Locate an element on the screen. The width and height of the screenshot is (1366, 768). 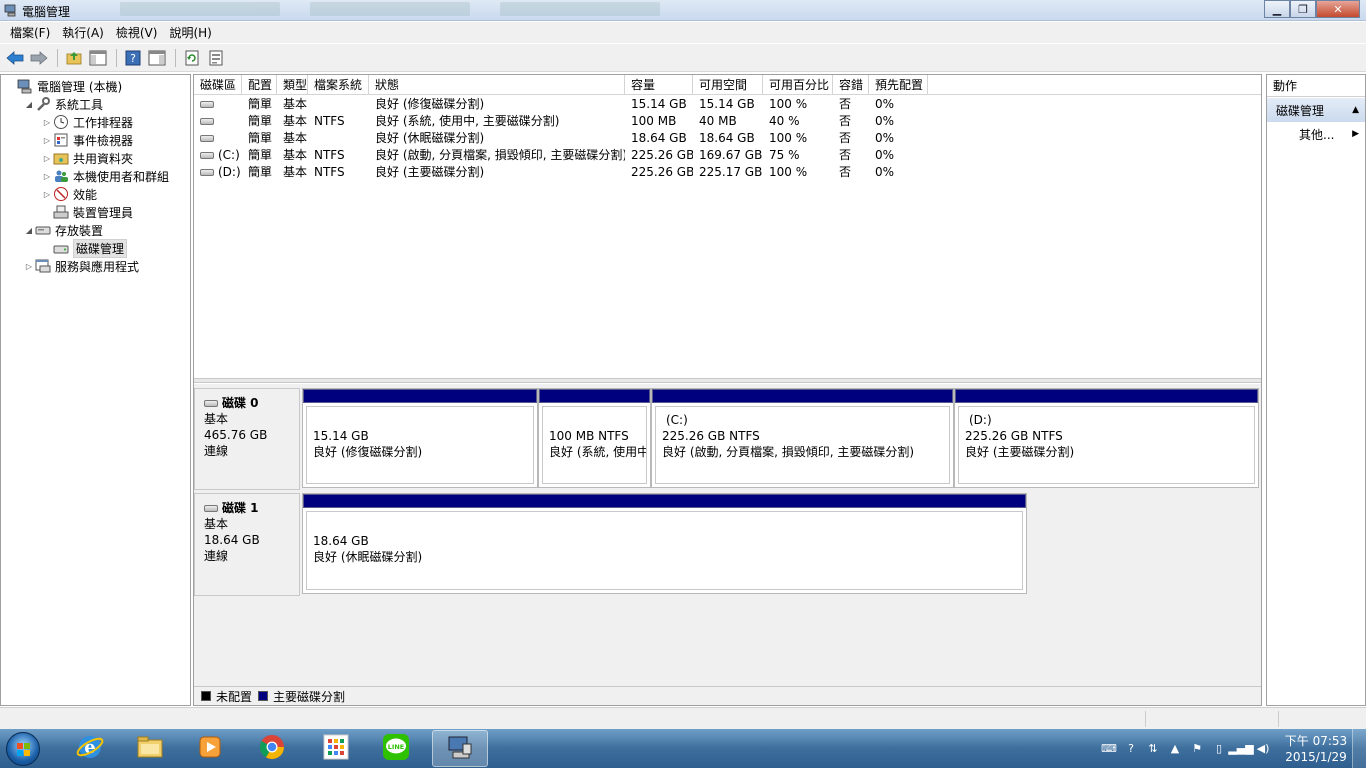
maximize-button: ❐ is located at coordinates (1303, 9).